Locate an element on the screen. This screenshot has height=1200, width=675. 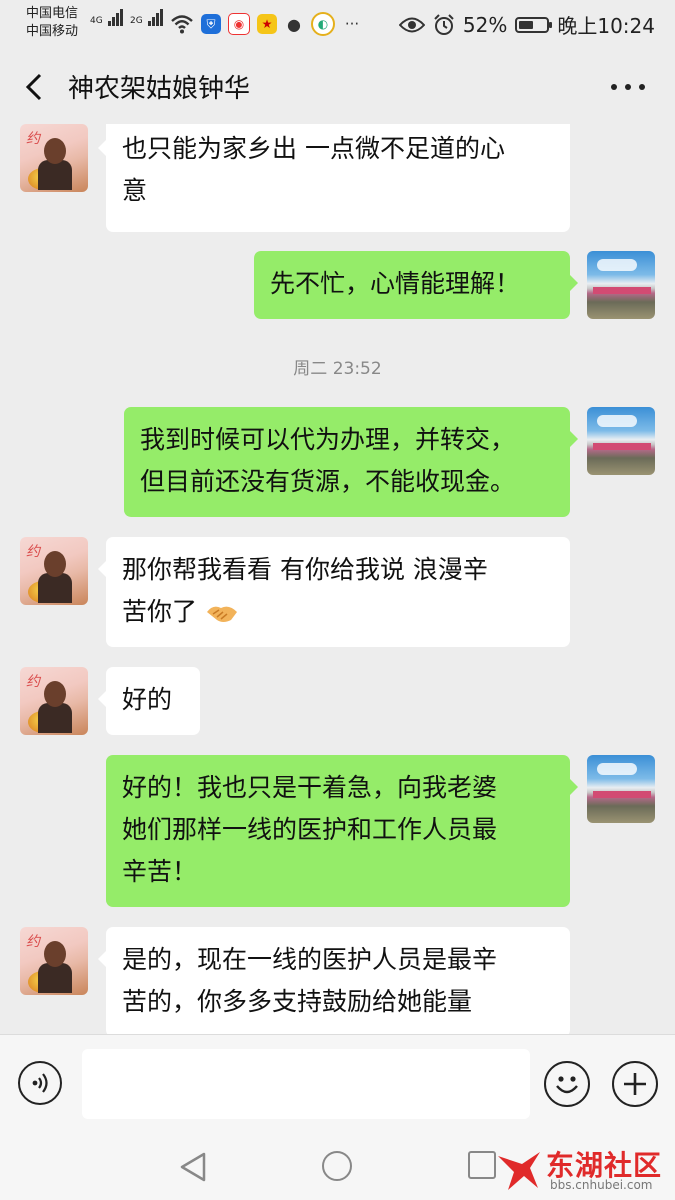
message-line-with-emoji: 苦你了 is located at coordinates (338, 612).